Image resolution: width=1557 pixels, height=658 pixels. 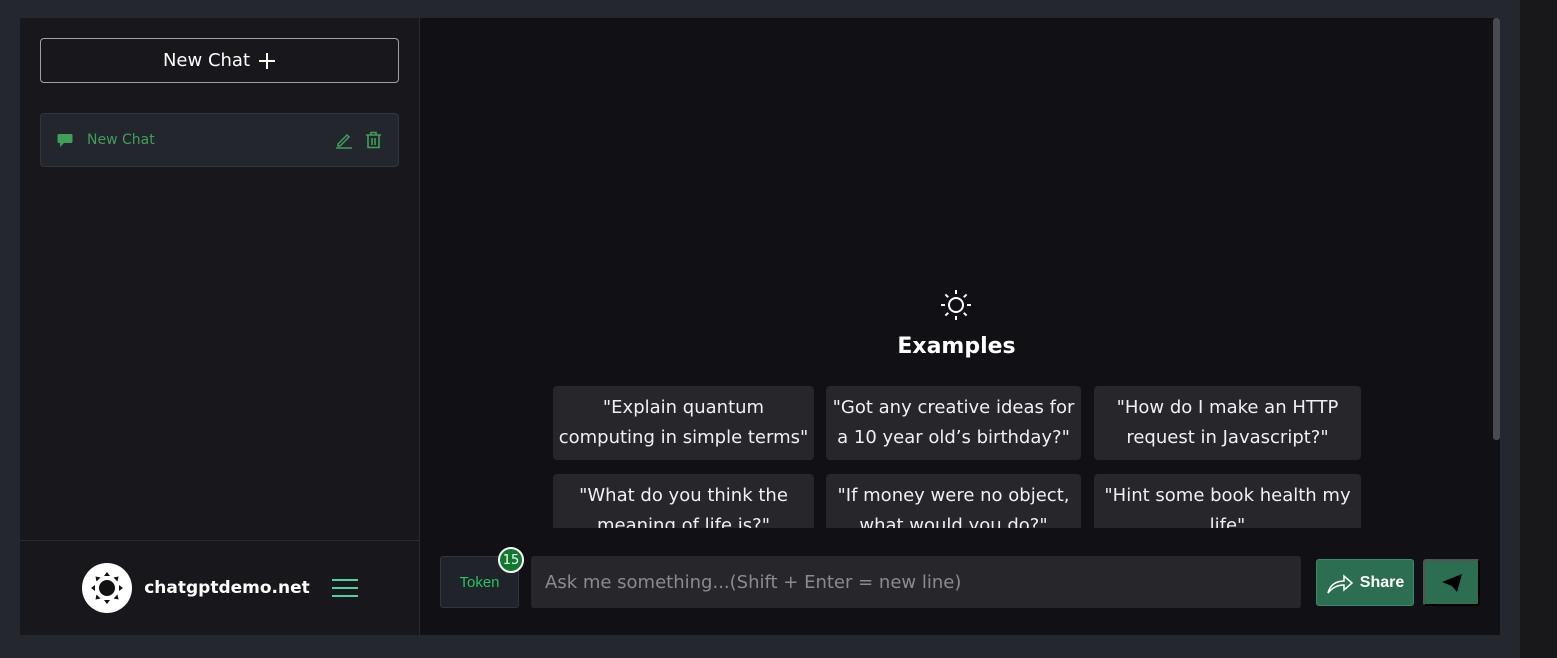 I want to click on token-label: Token, so click(x=479, y=582).